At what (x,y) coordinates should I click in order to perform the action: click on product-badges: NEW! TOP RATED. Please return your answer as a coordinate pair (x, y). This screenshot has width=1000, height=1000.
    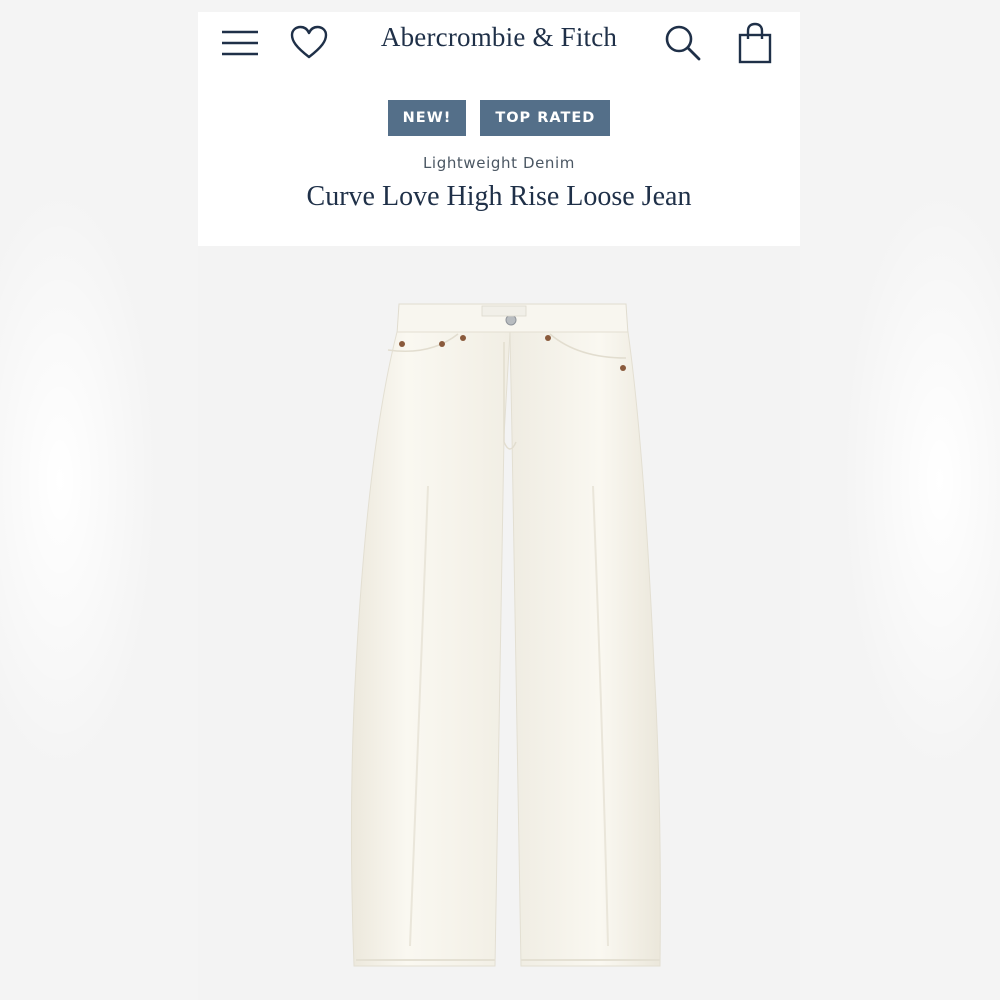
    Looking at the image, I should click on (499, 118).